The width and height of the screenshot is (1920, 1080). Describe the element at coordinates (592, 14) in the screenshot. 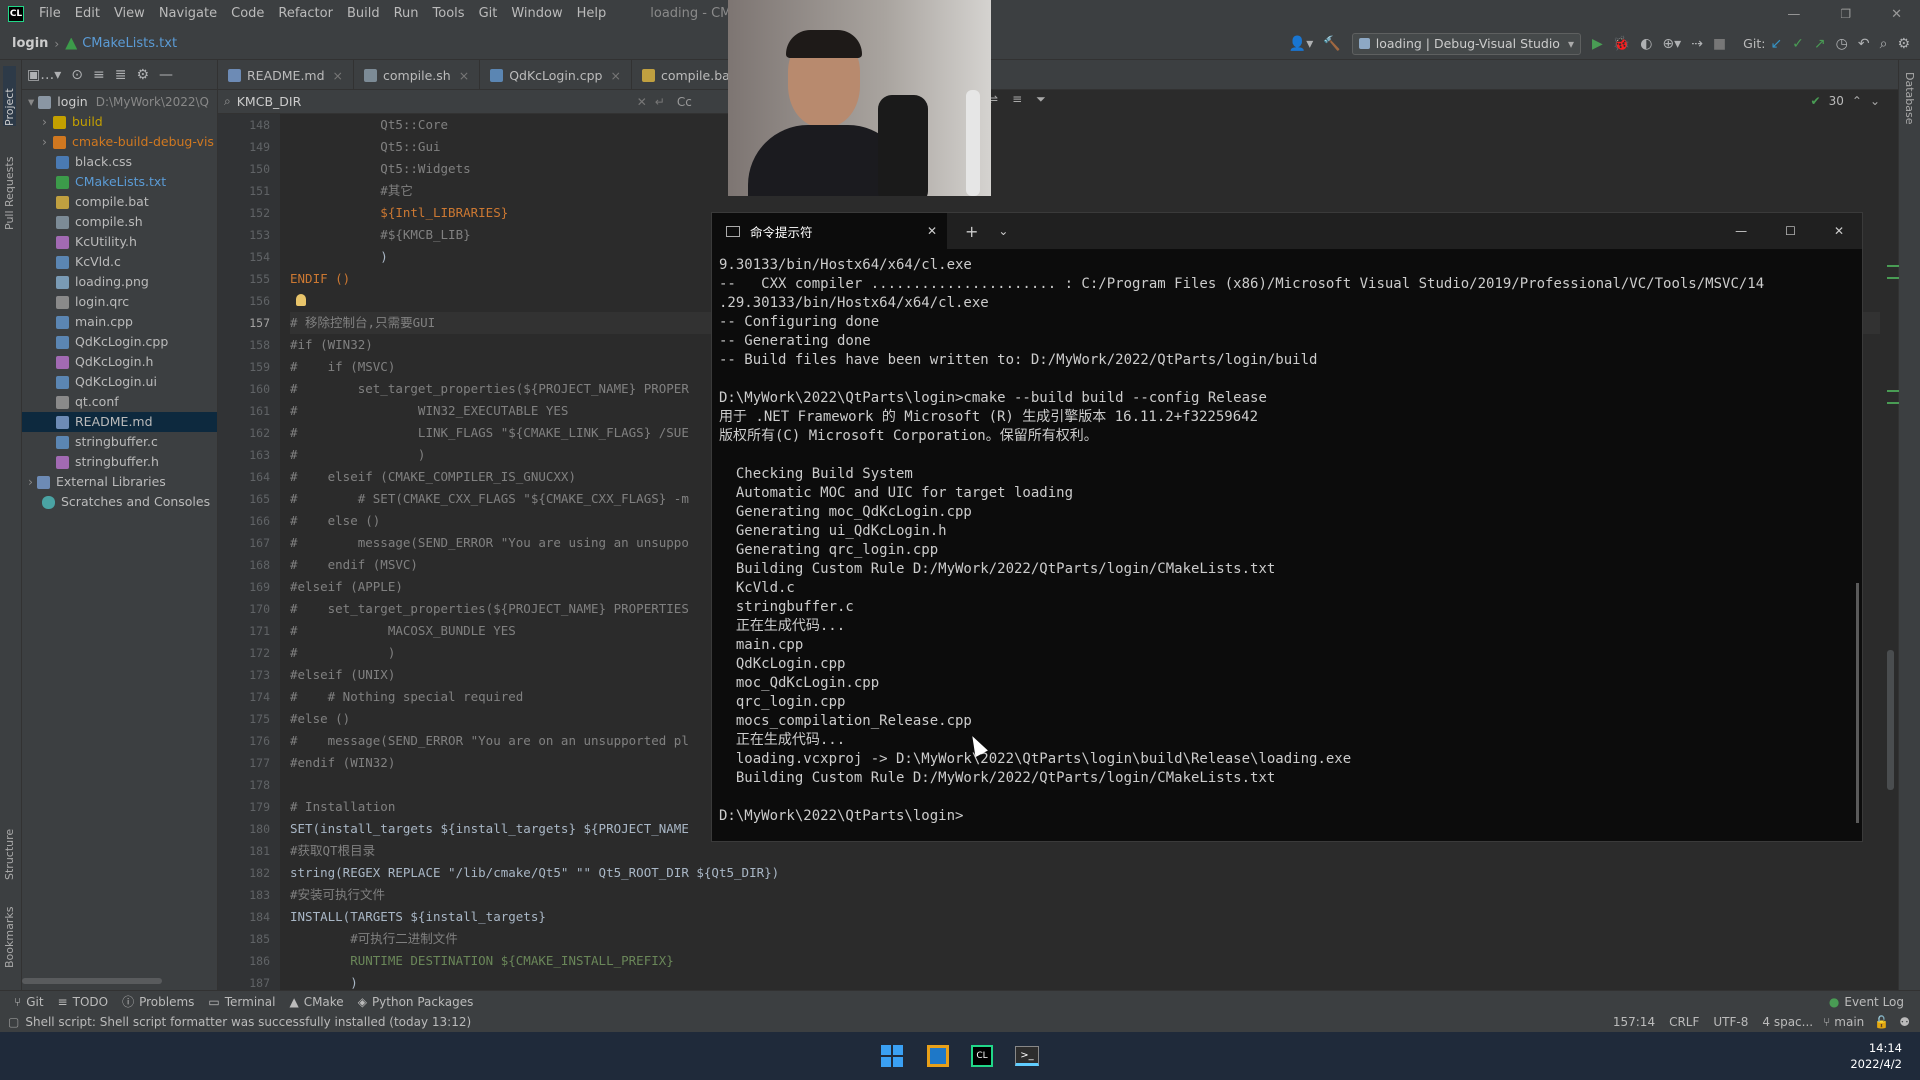

I see `menu-help: Help` at that location.